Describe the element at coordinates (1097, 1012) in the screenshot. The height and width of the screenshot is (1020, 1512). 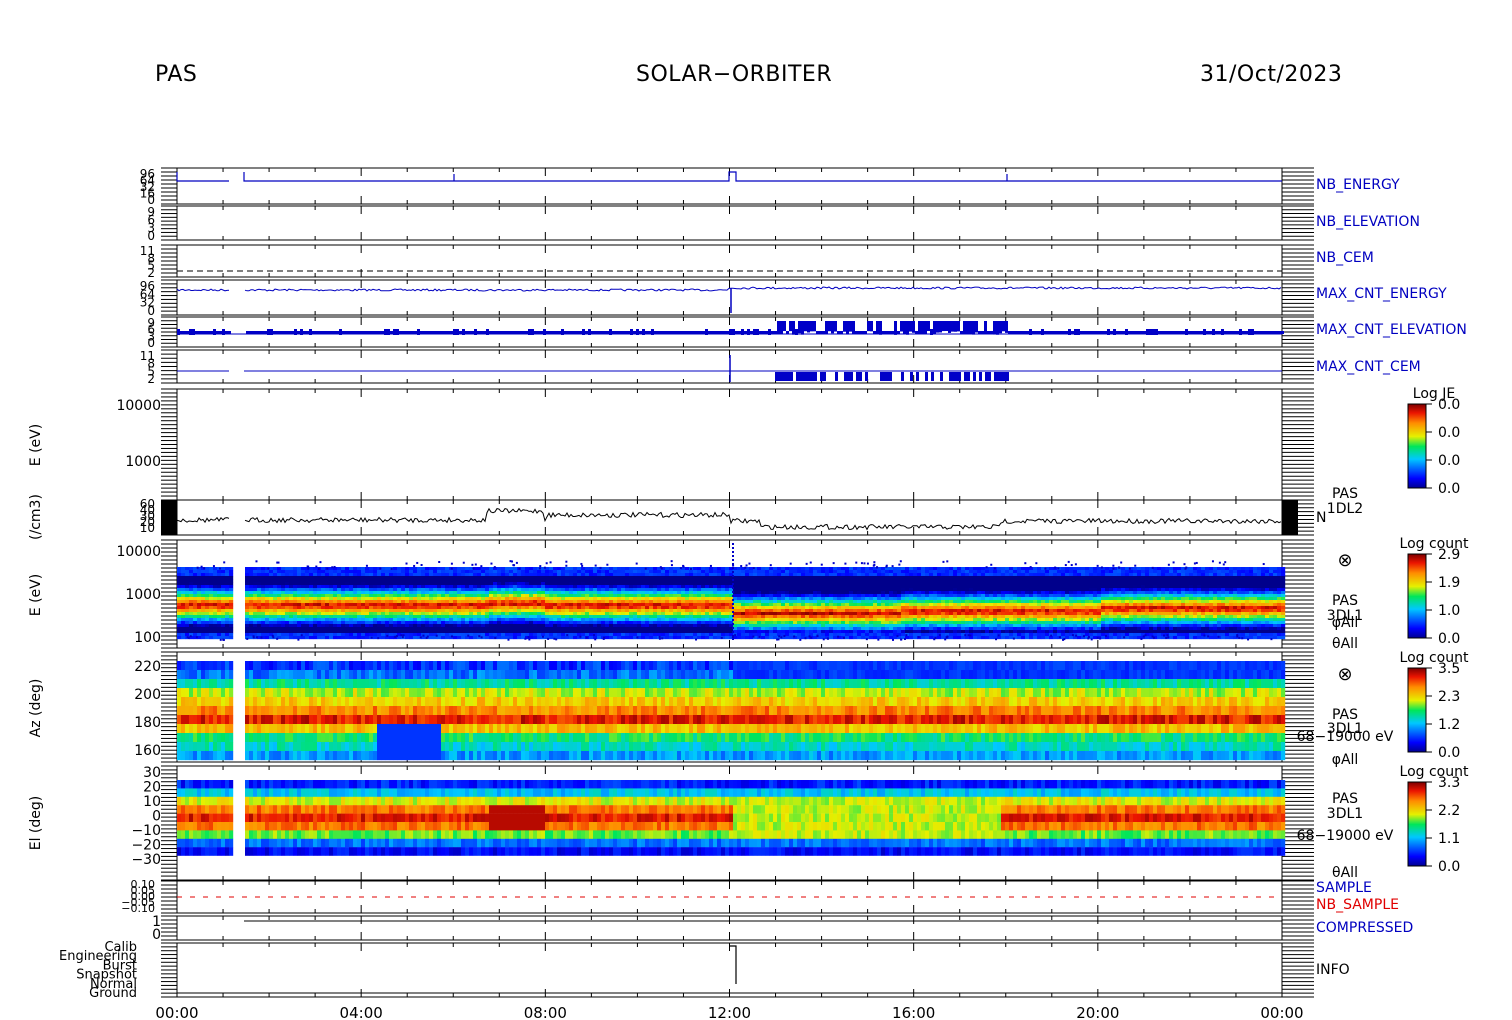
I see `x-tick-label: 20:00` at that location.